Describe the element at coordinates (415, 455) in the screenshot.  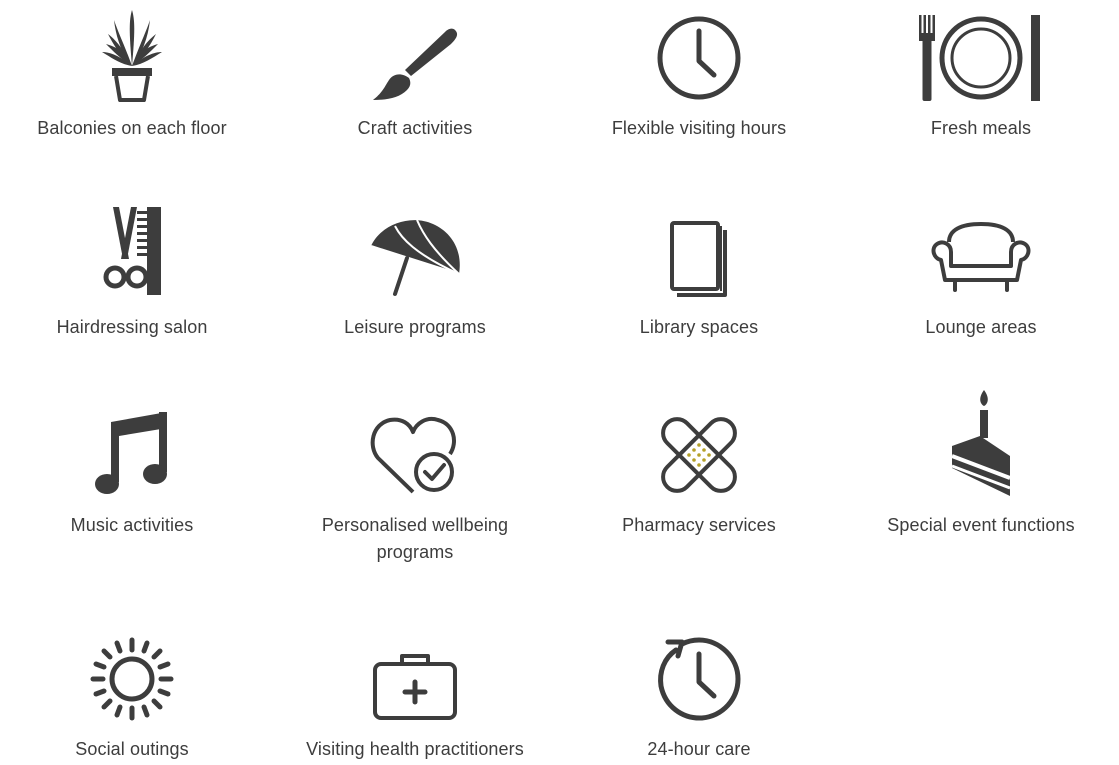
I see `heart-check-icon` at that location.